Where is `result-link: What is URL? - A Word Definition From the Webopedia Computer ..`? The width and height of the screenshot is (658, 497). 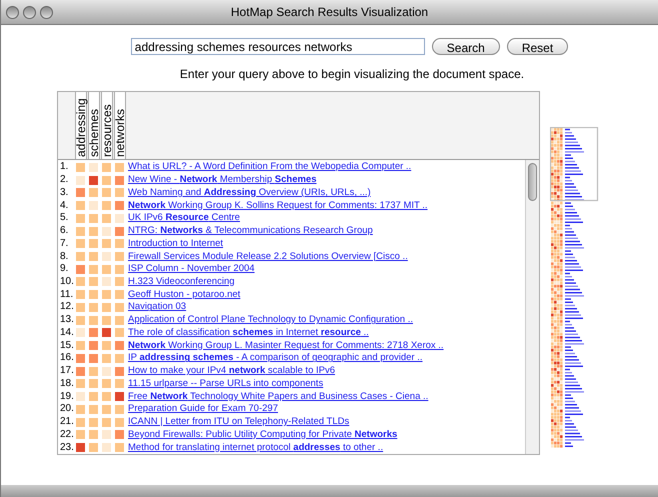
result-link: What is URL? - A Word Definition From the Webopedia Computer .. is located at coordinates (270, 167).